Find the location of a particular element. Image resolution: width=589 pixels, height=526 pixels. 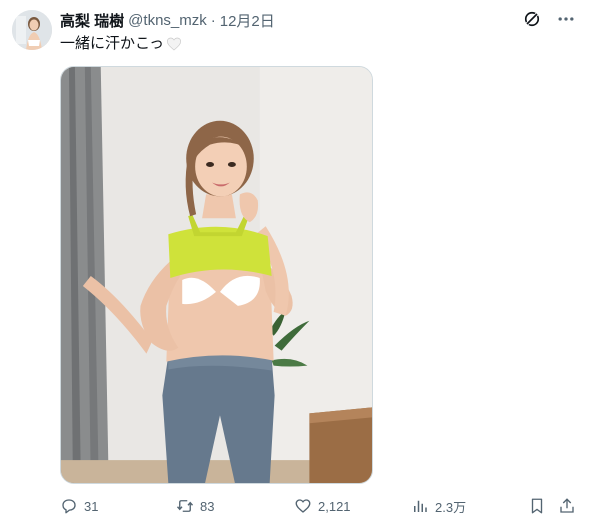

tweet-header: 高梨 瑞樹 @tkns_mzk · 12月2日 is located at coordinates (167, 20).